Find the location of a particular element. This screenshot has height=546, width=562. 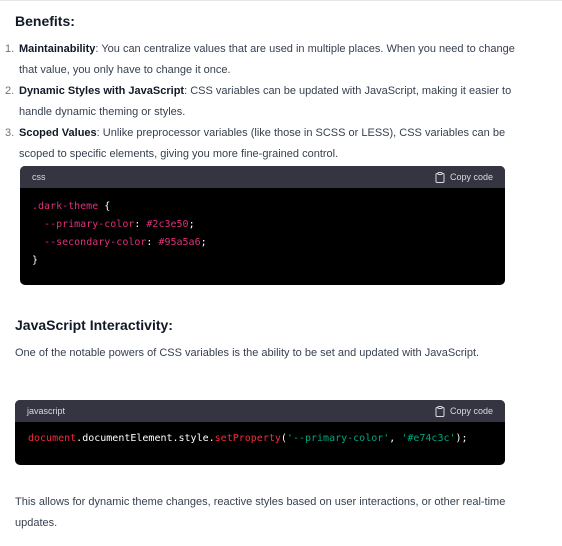

code-token: ); is located at coordinates (461, 438).